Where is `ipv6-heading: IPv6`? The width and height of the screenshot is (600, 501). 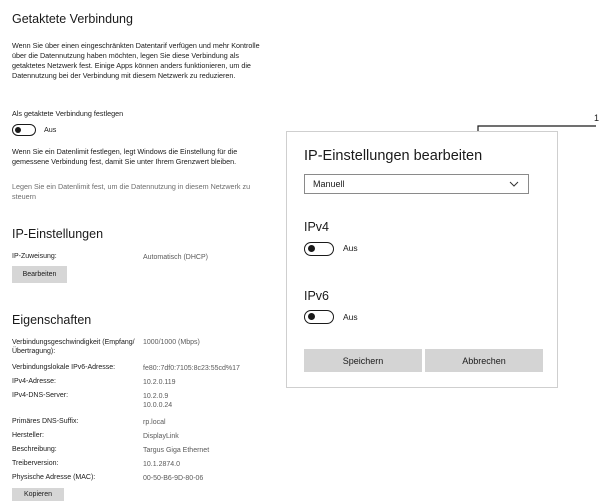
ipv6-heading: IPv6 is located at coordinates (317, 296).